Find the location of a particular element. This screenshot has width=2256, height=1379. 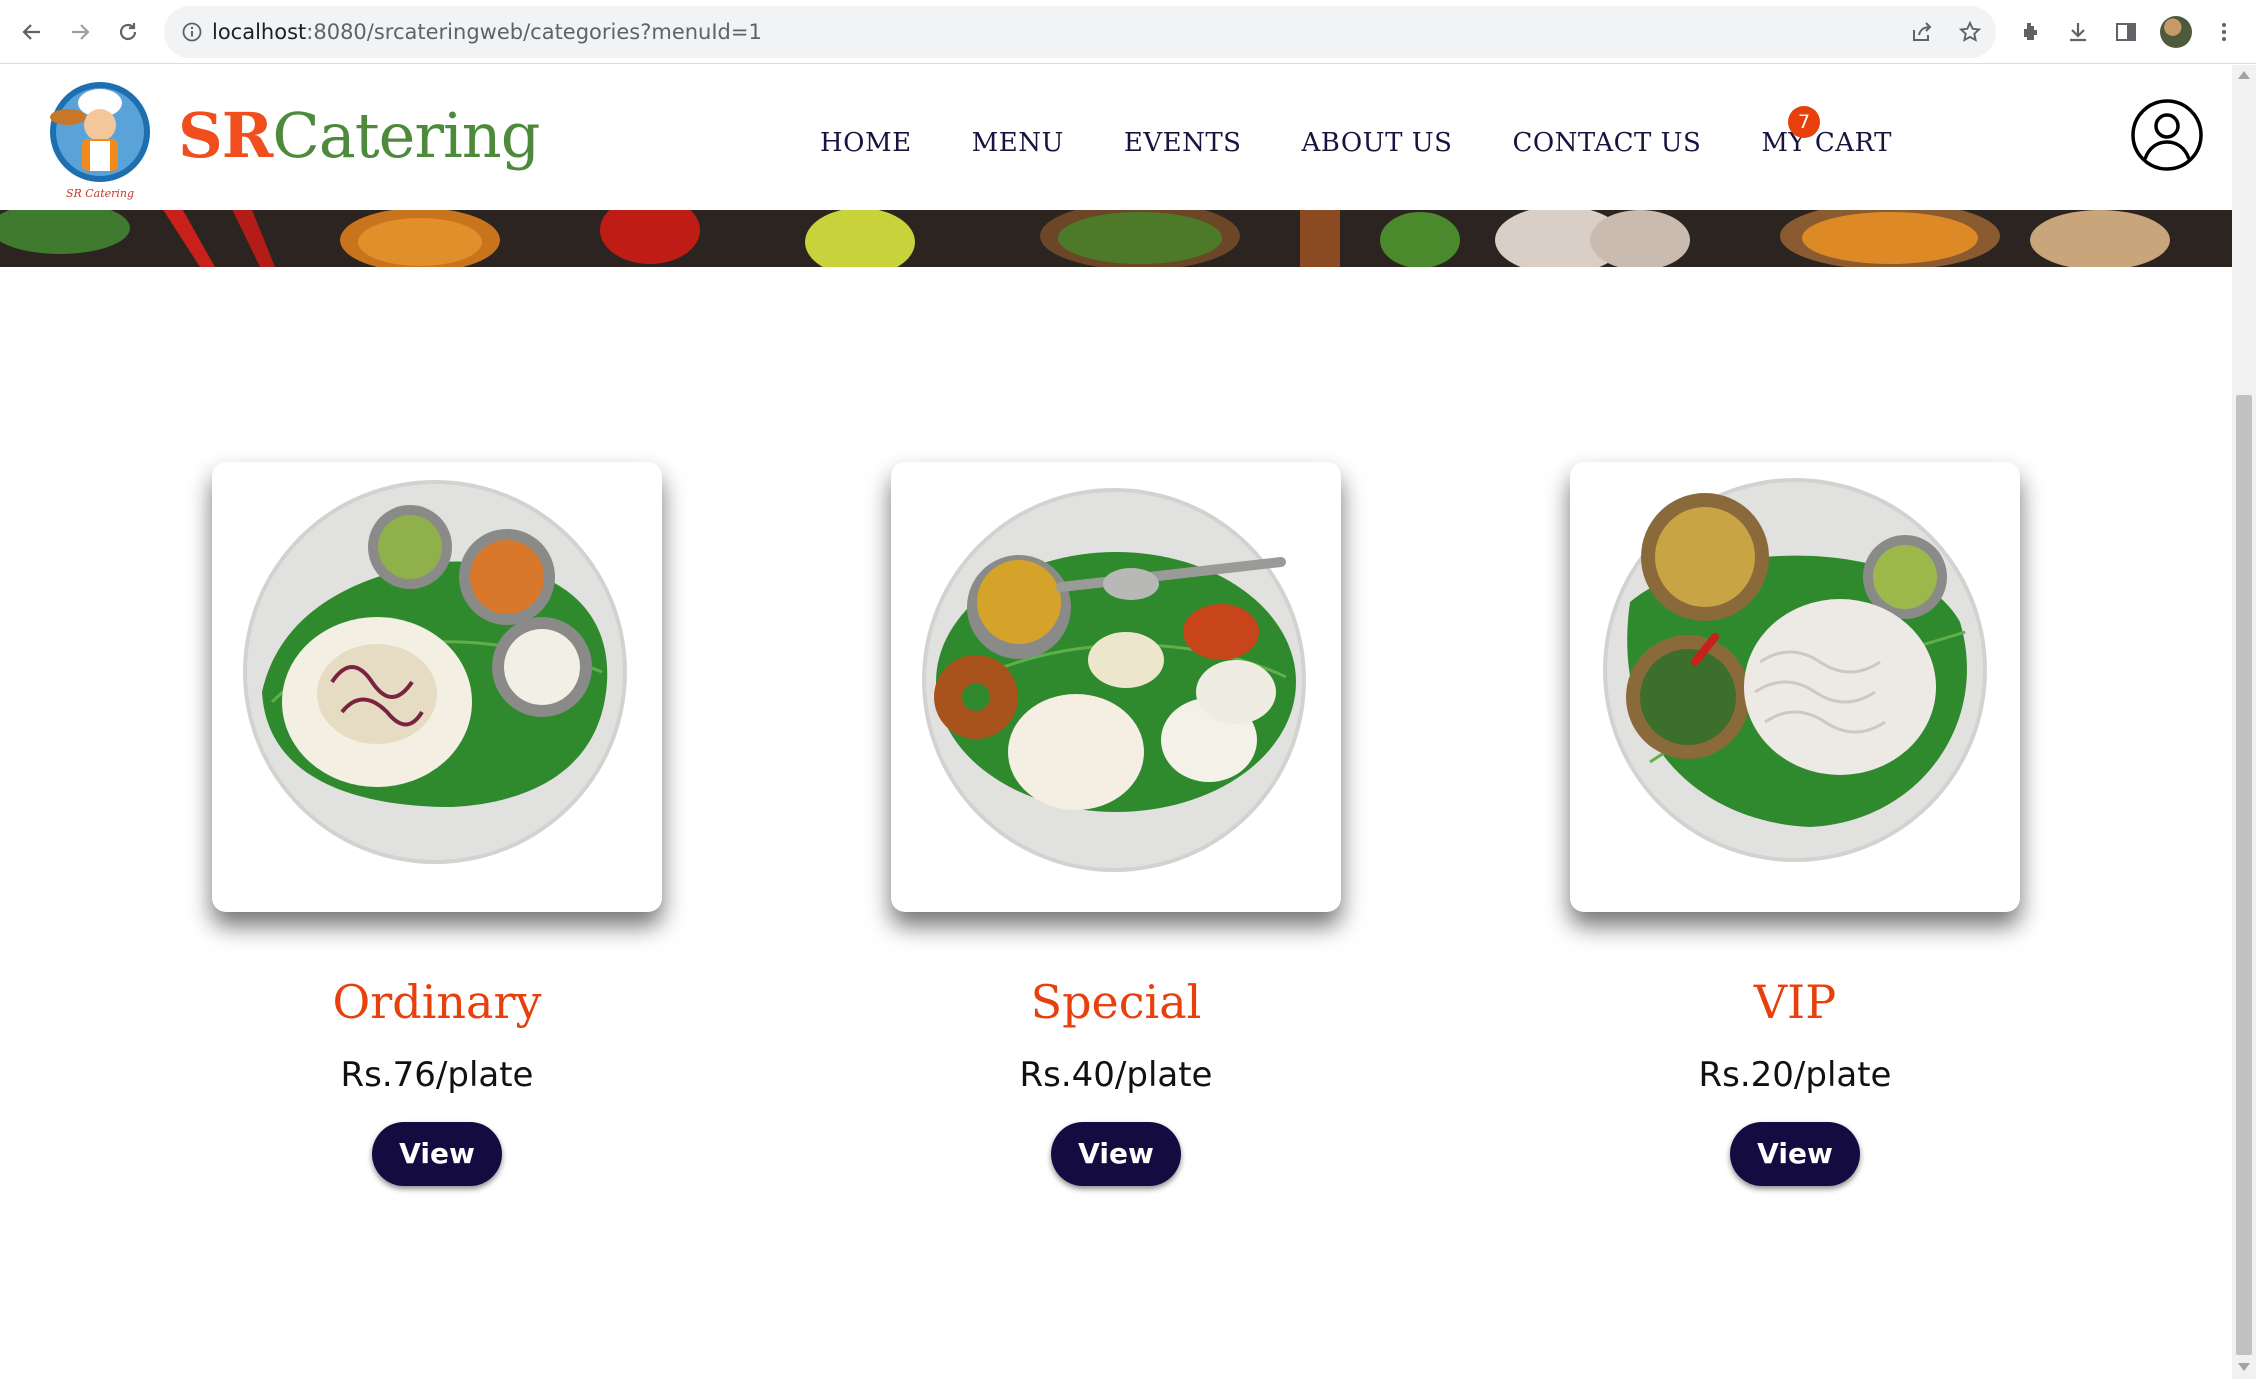

cart-count-badge: 7 is located at coordinates (1804, 122).